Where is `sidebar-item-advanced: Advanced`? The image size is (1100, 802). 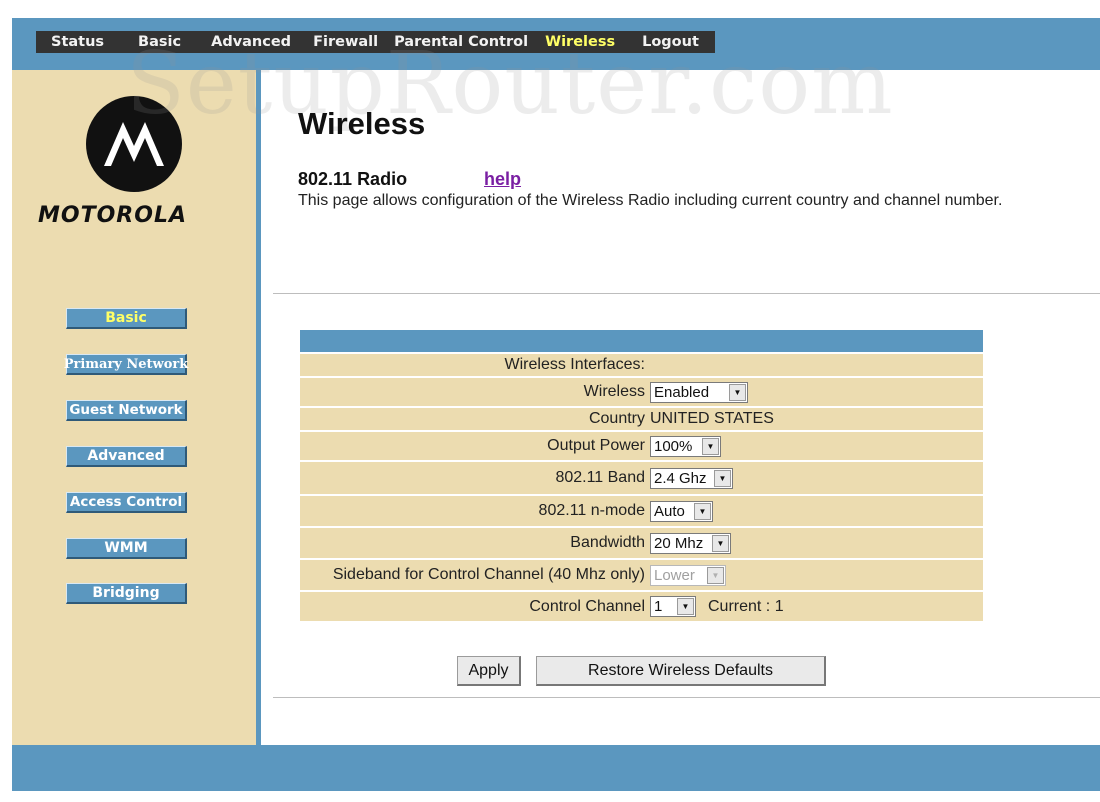
sidebar-item-advanced: Advanced is located at coordinates (126, 456).